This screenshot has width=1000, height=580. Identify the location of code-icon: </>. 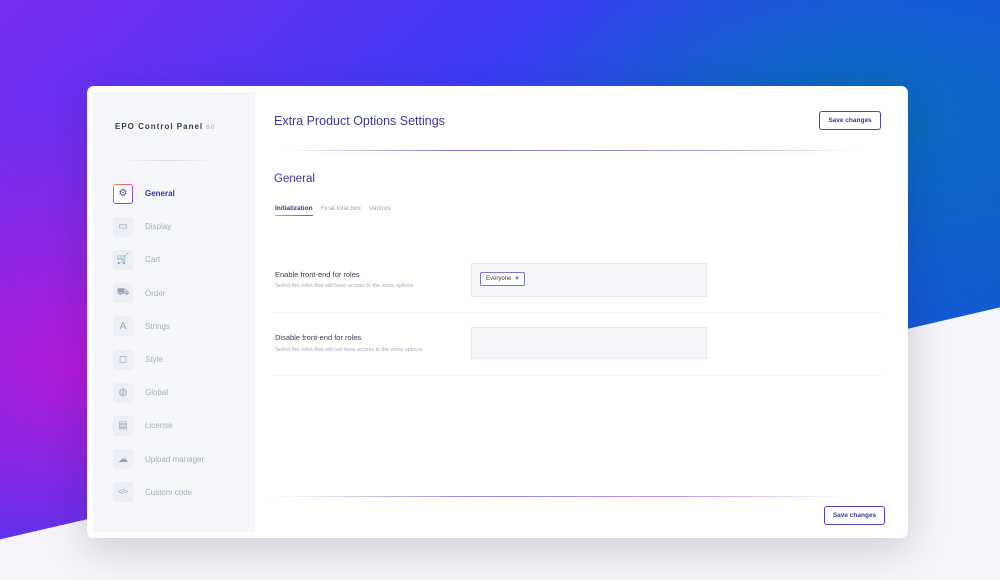
(123, 492).